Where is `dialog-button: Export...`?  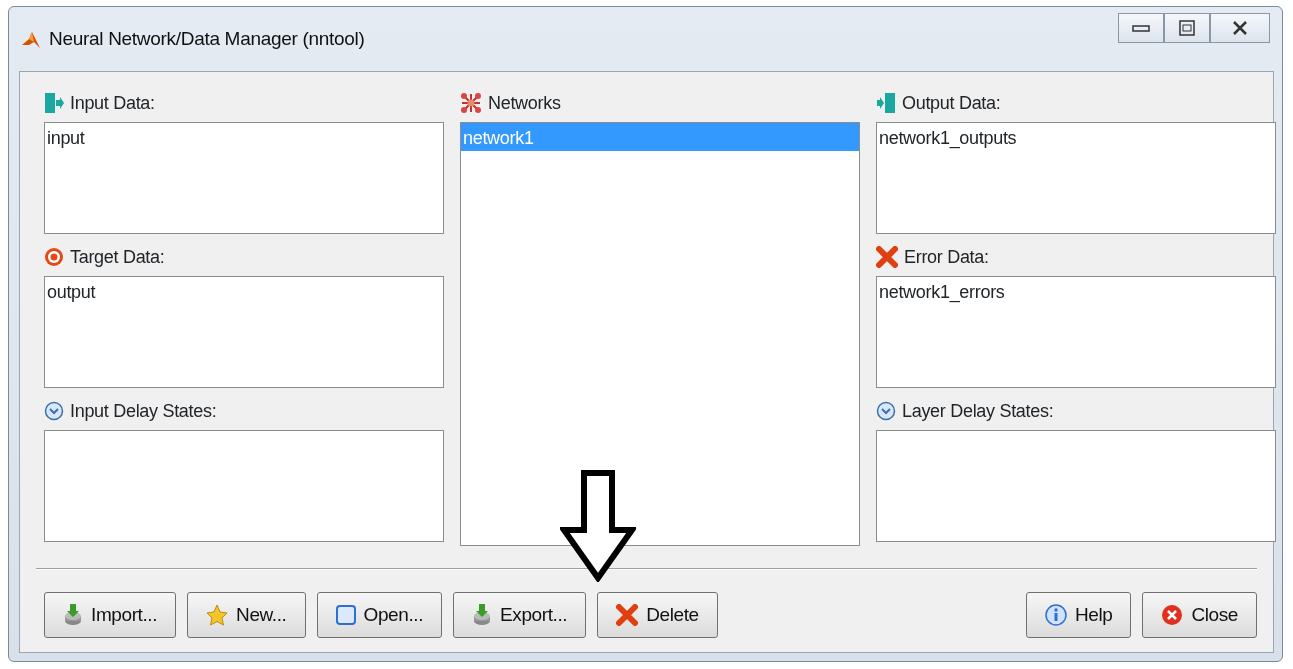
dialog-button: Export... is located at coordinates (520, 615).